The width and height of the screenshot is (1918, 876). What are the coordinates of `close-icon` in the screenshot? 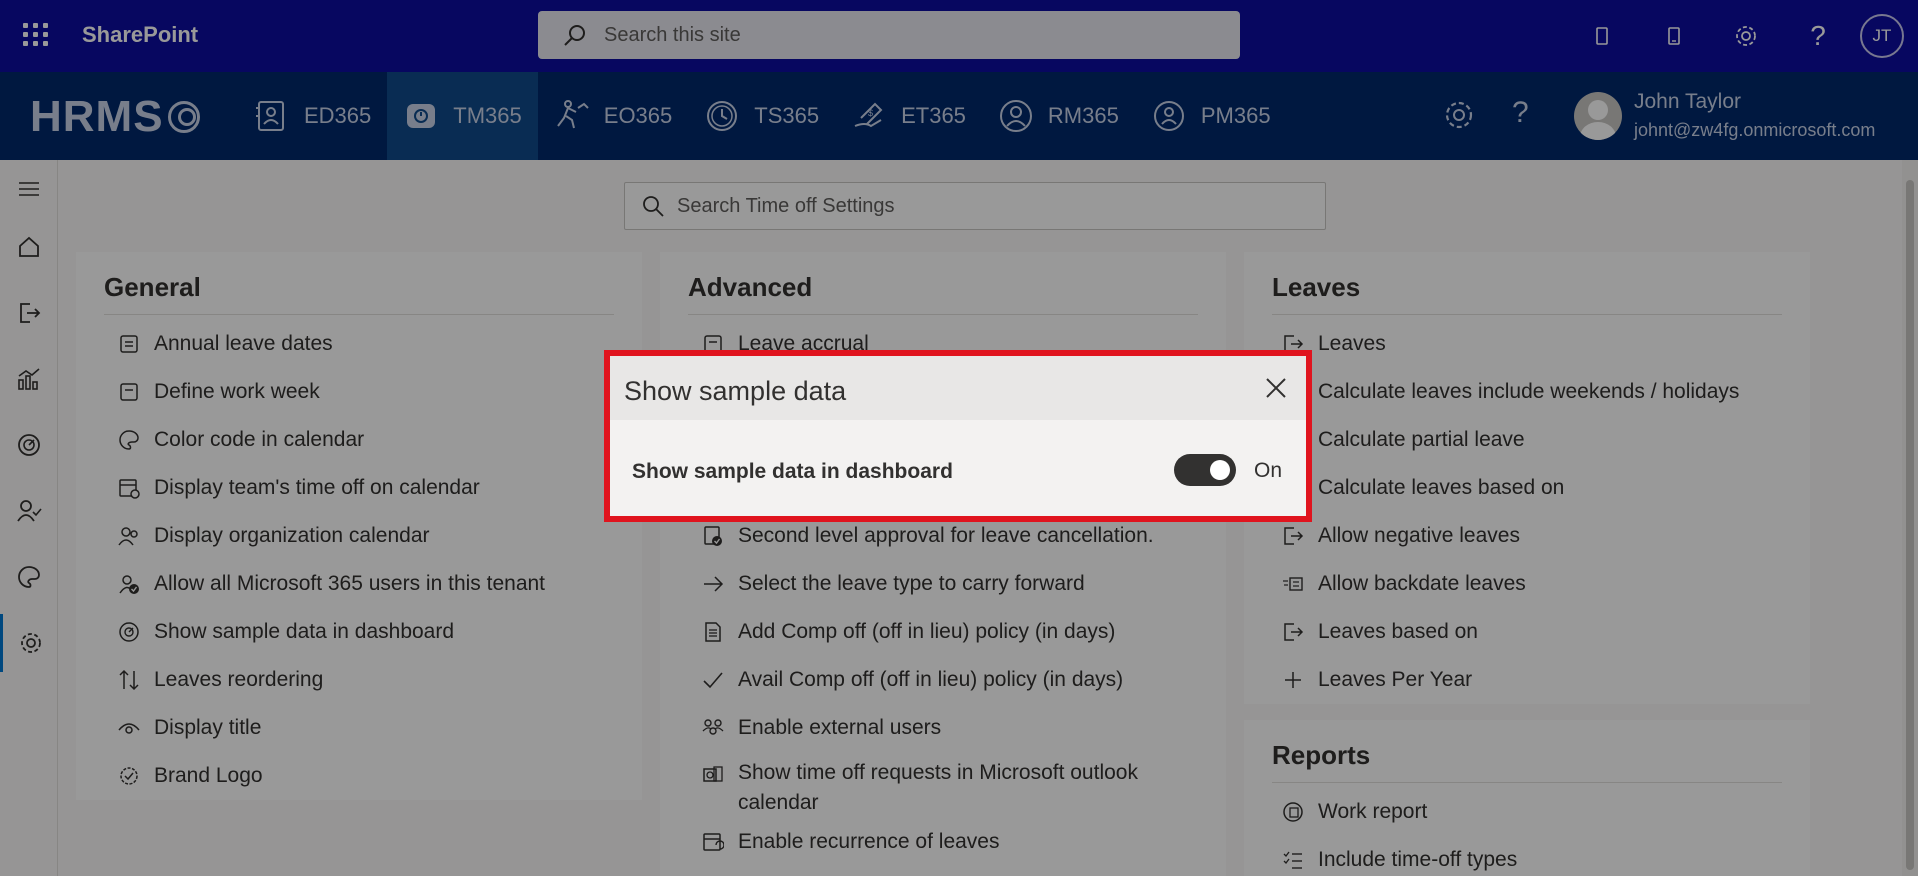 It's located at (1276, 388).